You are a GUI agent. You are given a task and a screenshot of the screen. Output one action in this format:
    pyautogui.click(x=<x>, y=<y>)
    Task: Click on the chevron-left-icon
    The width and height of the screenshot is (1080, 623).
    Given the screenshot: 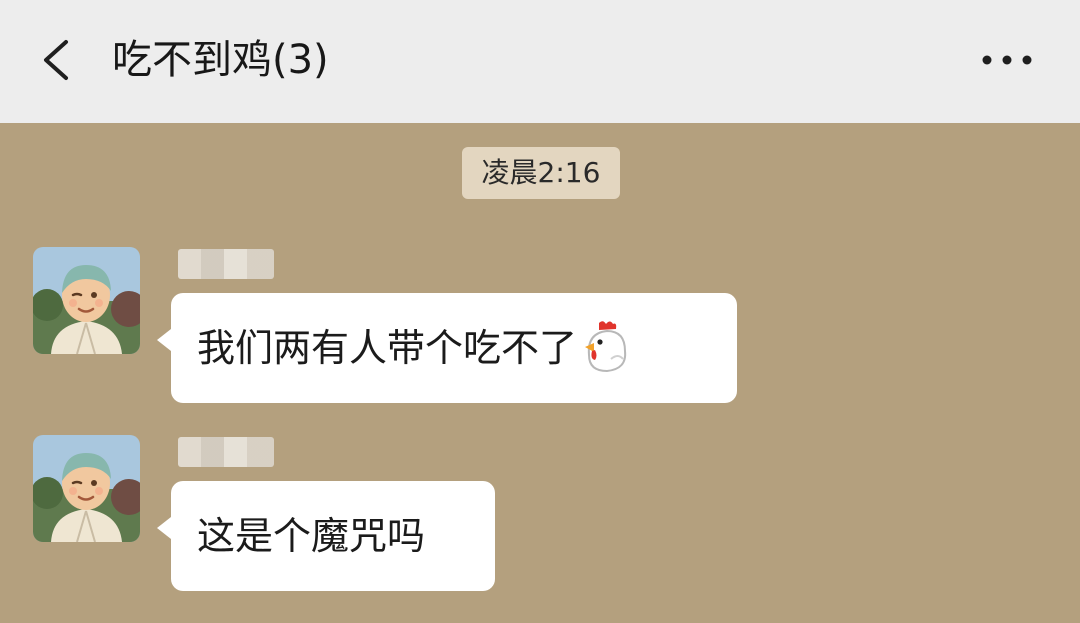 What is the action you would take?
    pyautogui.click(x=56, y=60)
    